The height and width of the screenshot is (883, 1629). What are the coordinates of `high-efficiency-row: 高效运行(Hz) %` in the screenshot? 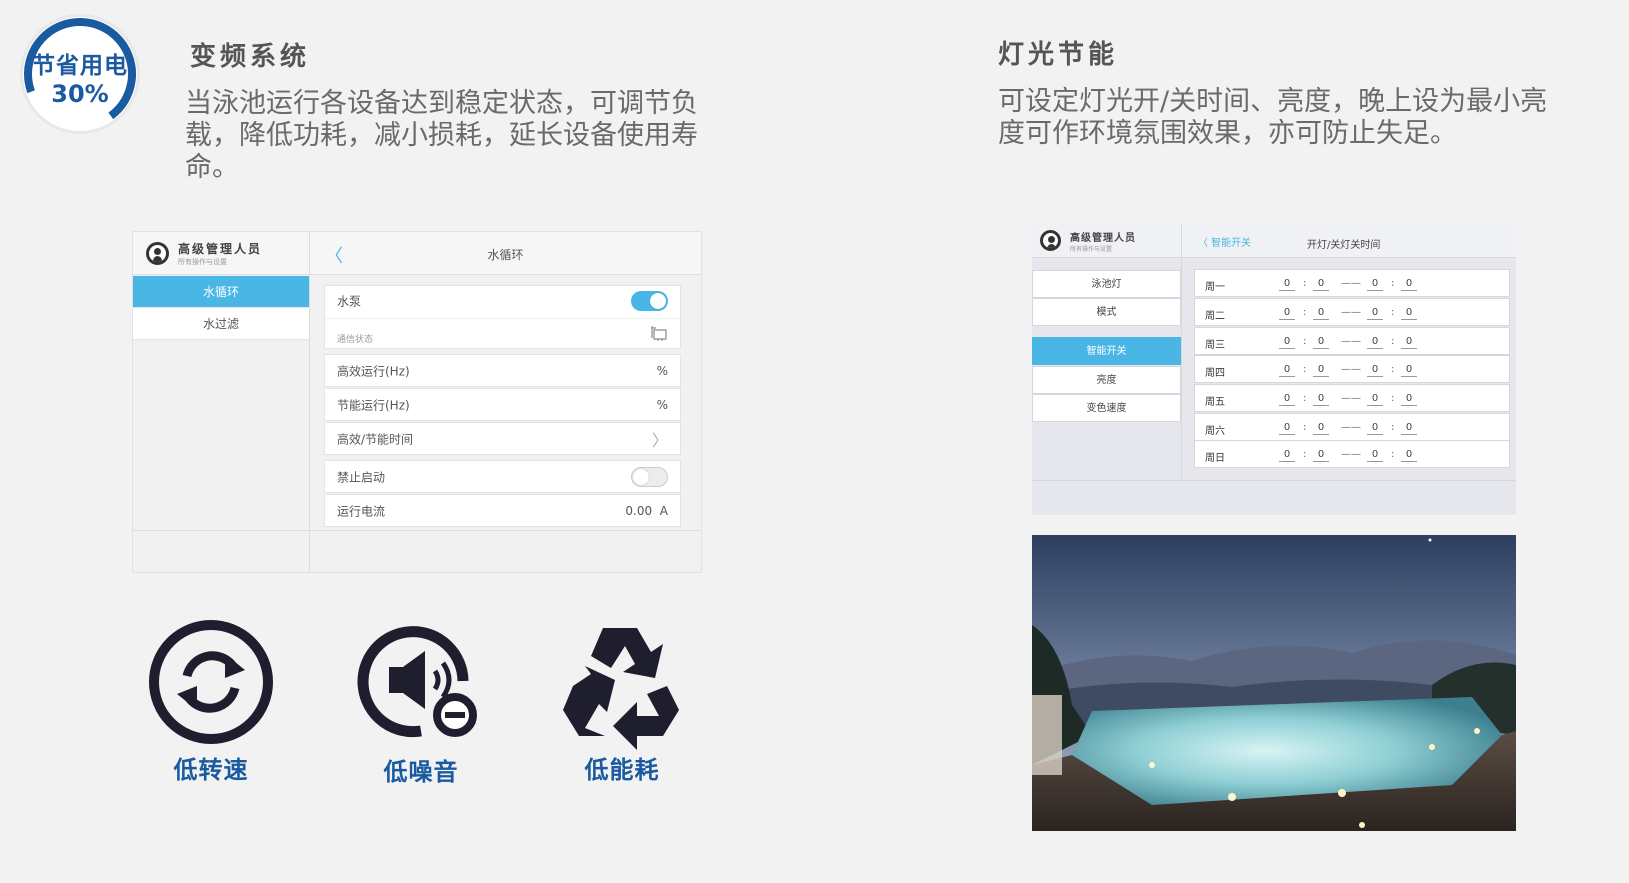 It's located at (502, 370).